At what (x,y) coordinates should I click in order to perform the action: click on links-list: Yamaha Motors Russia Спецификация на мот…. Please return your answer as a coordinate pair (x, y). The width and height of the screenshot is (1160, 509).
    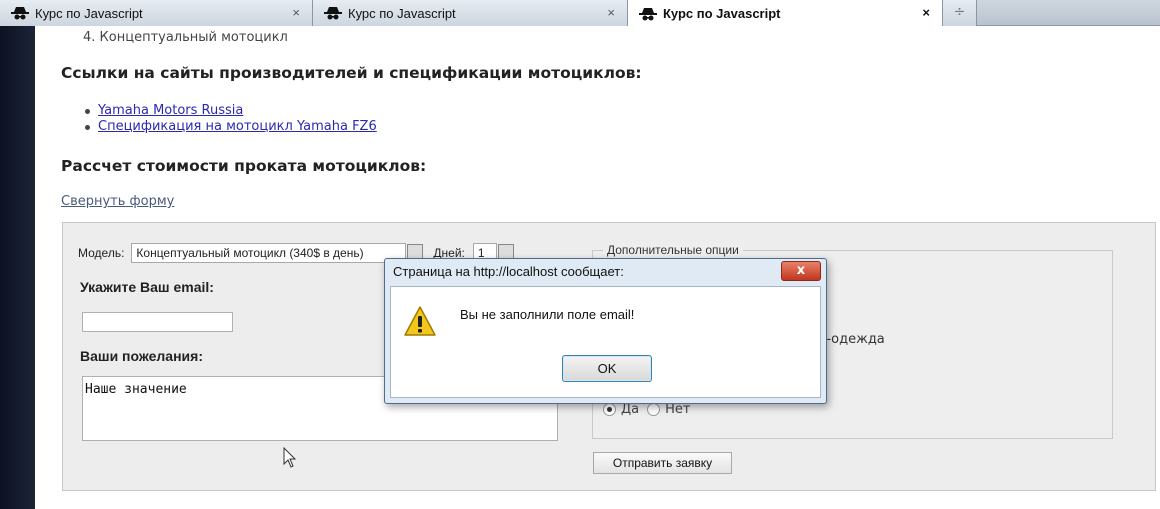
    Looking at the image, I should click on (231, 119).